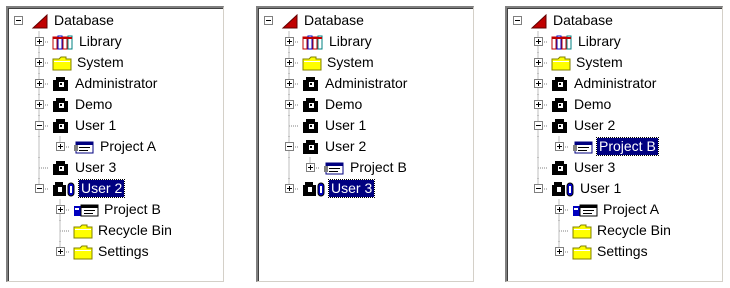  What do you see at coordinates (562, 42) in the screenshot?
I see `books-icon` at bounding box center [562, 42].